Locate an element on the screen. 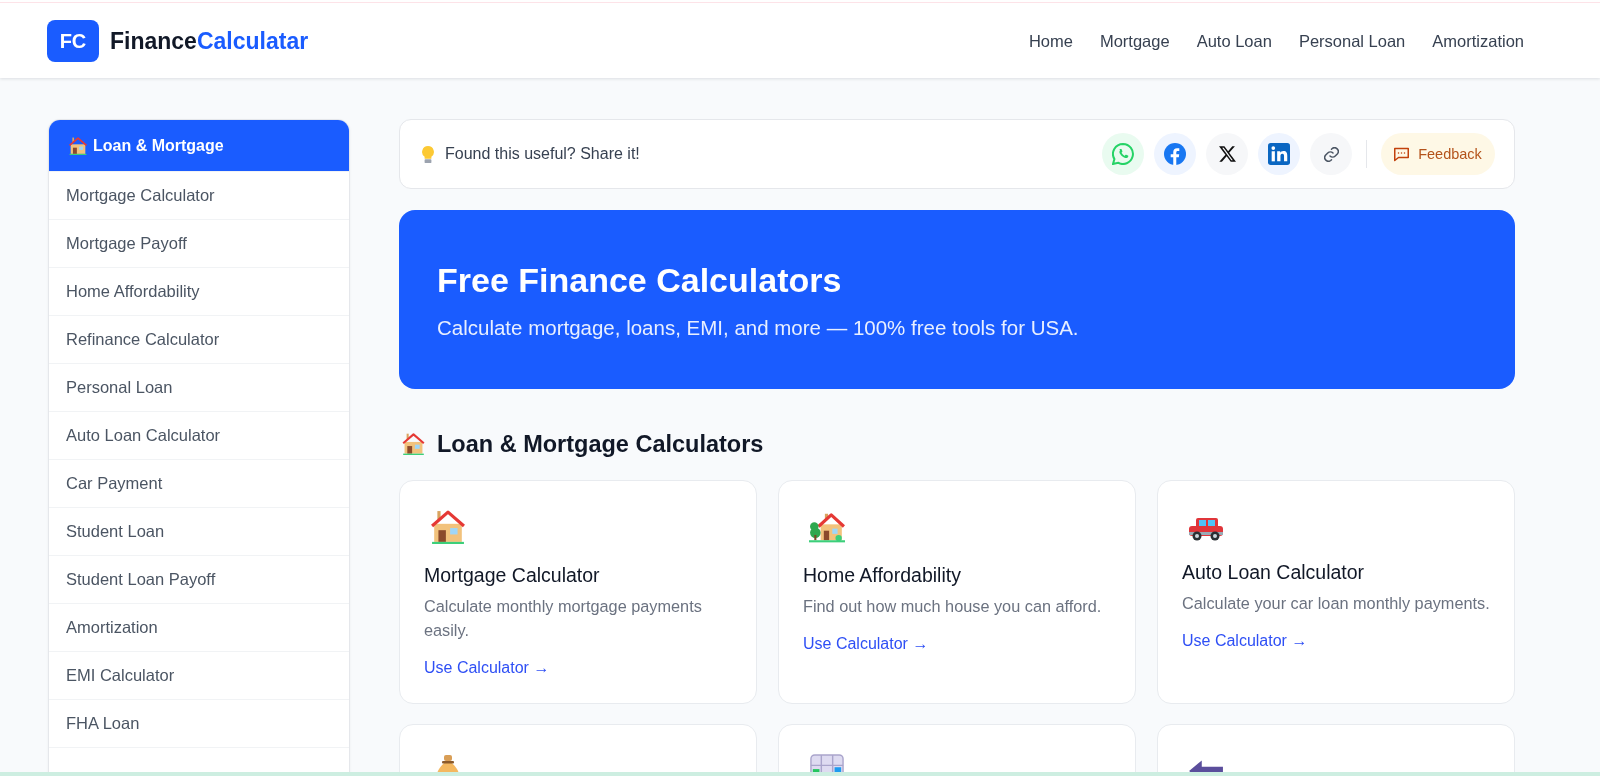 This screenshot has height=776, width=1600. sidebar-link: FHA Loan is located at coordinates (199, 723).